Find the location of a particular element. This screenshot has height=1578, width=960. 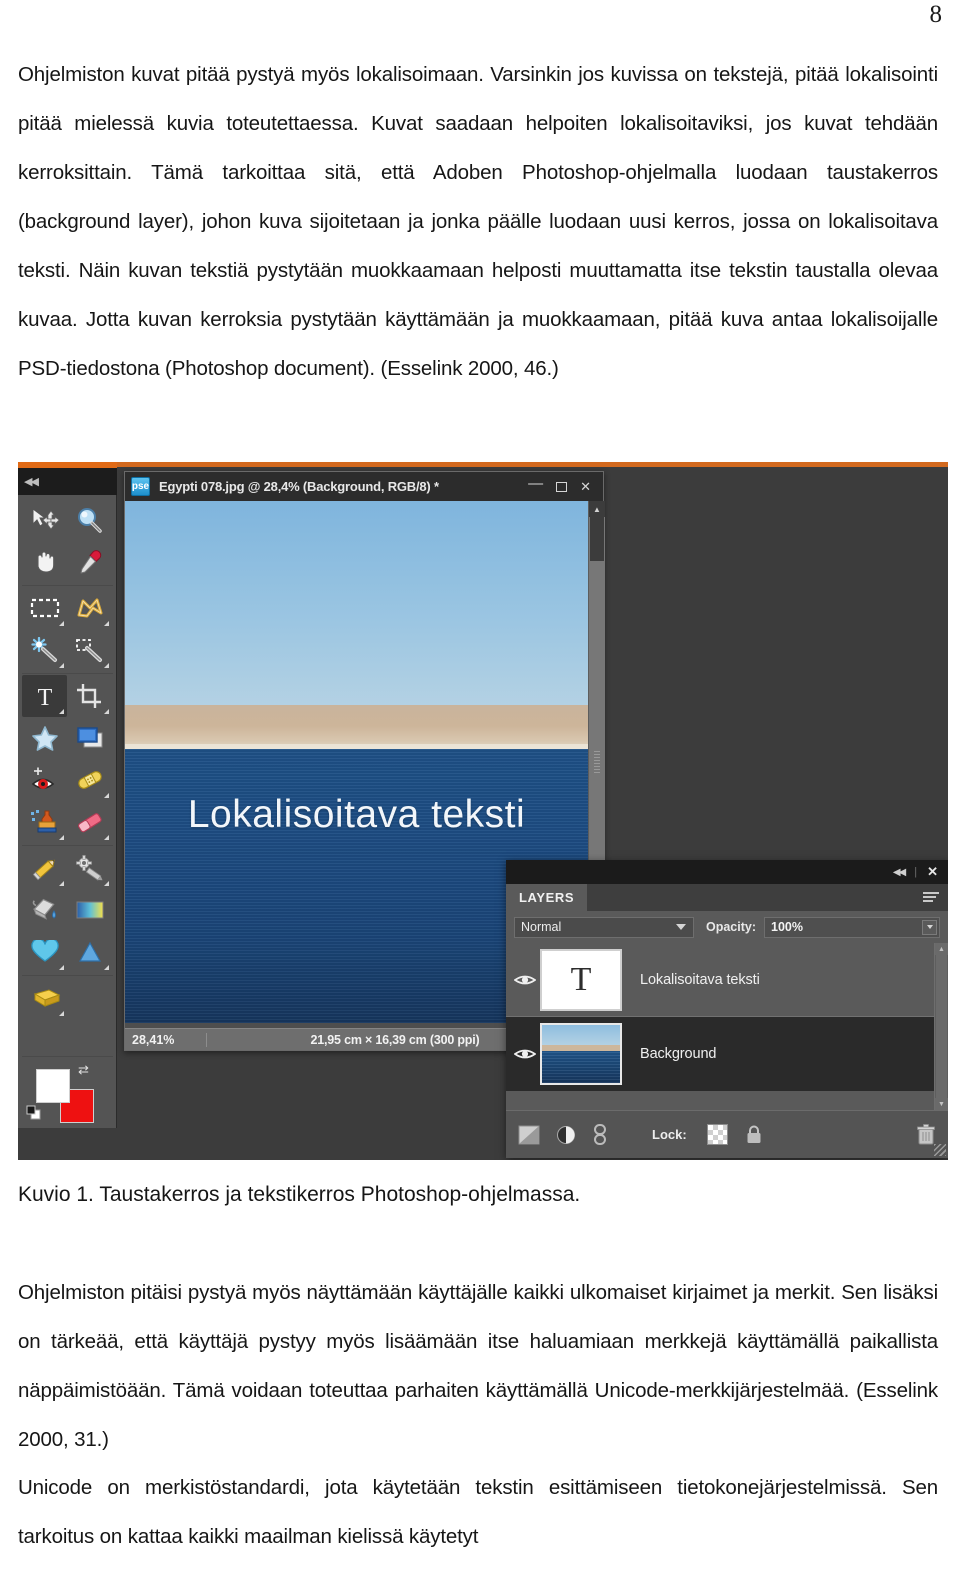

layers-scroll-down-icon: ▼ is located at coordinates (941, 1104).